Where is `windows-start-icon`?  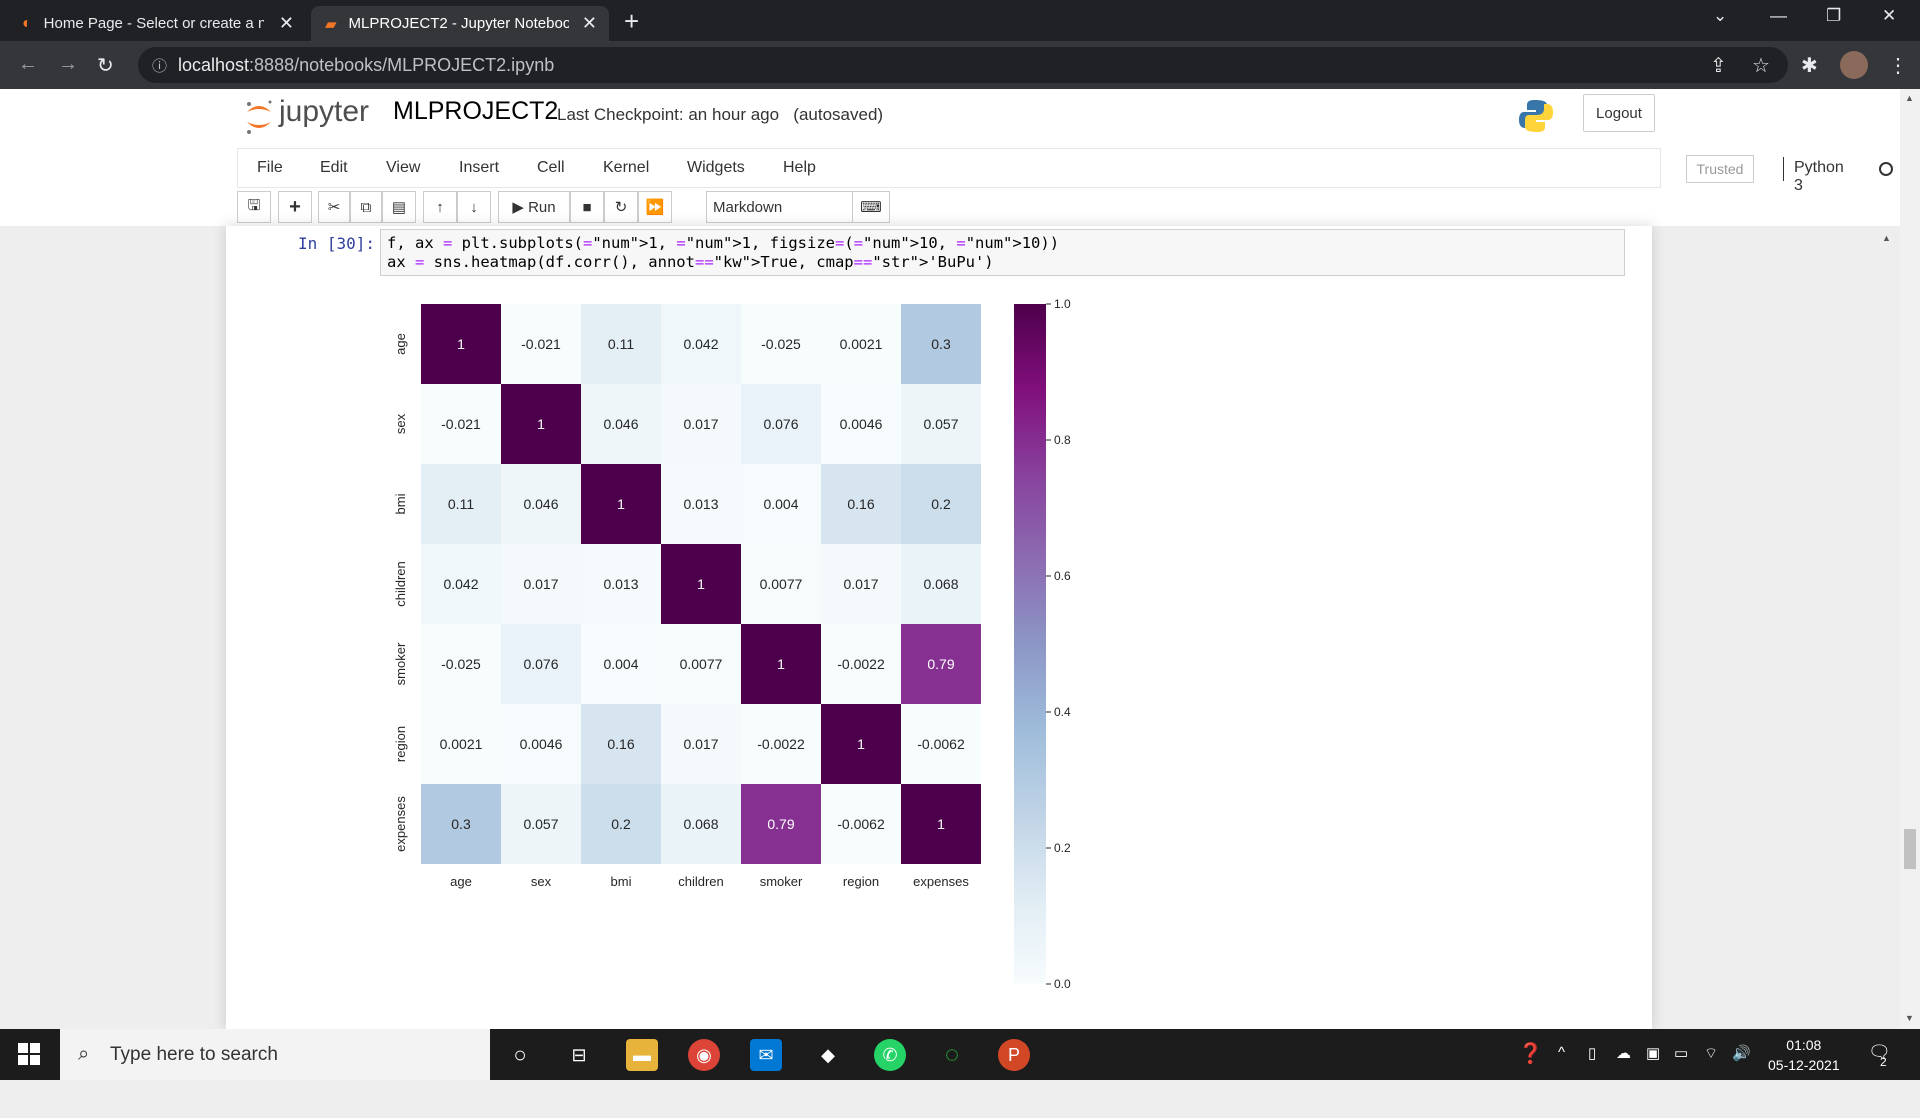
windows-start-icon is located at coordinates (29, 1054).